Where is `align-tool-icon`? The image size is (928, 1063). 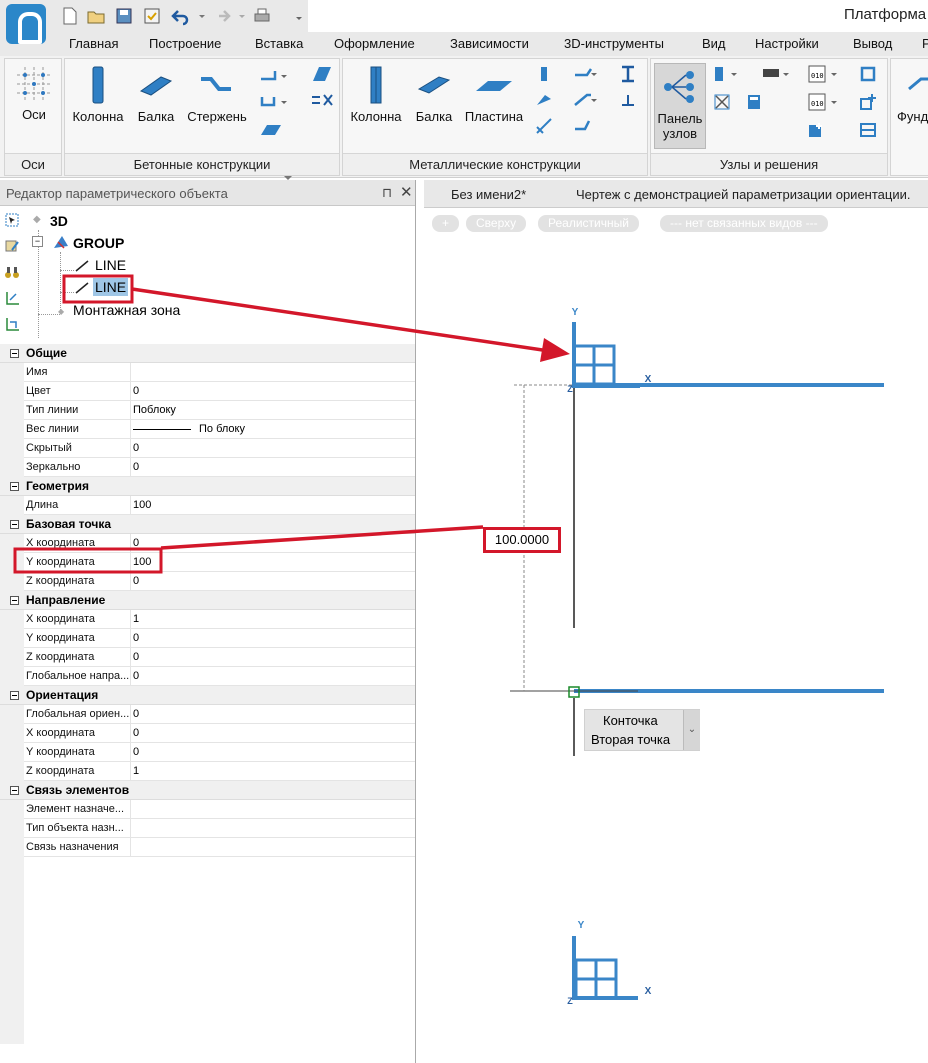 align-tool-icon is located at coordinates (322, 100).